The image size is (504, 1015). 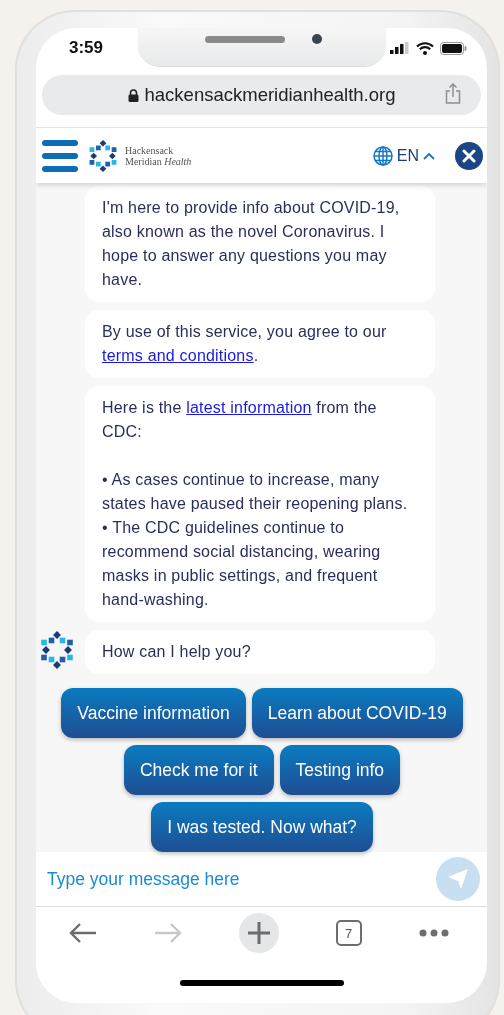 What do you see at coordinates (153, 713) in the screenshot?
I see `quick-reply-button: Vaccine information` at bounding box center [153, 713].